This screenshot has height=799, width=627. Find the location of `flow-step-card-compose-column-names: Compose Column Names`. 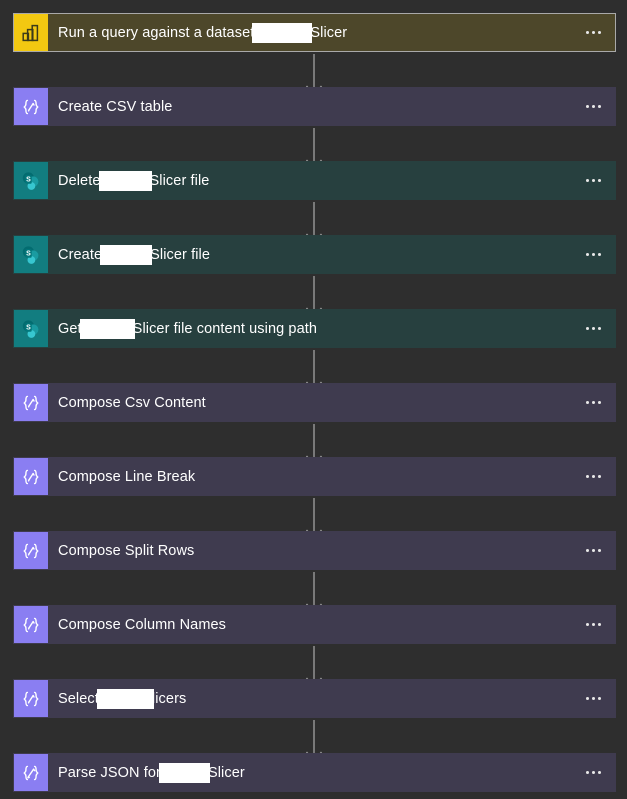

flow-step-card-compose-column-names: Compose Column Names is located at coordinates (314, 624).